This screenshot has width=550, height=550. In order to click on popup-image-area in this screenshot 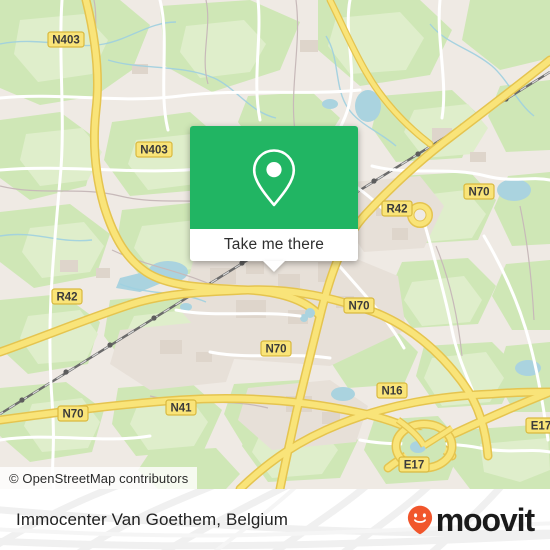, I will do `click(274, 177)`.